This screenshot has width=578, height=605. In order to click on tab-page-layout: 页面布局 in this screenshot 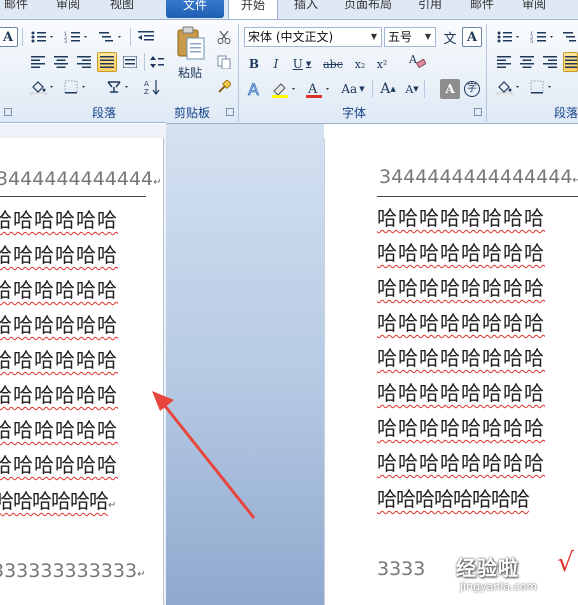, I will do `click(368, 6)`.